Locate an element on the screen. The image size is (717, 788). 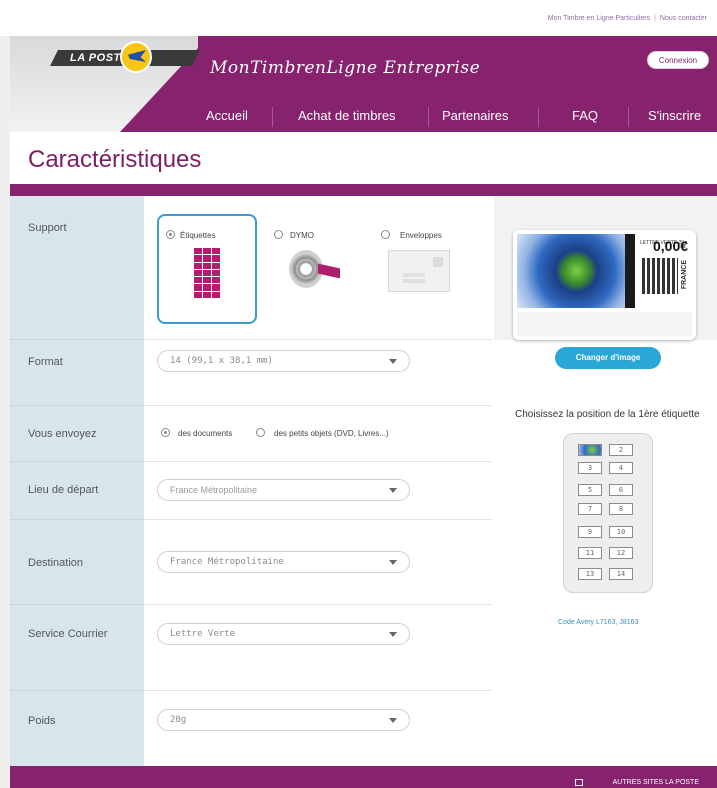
nav-achat-de-timbres: Achat de timbres is located at coordinates (347, 118).